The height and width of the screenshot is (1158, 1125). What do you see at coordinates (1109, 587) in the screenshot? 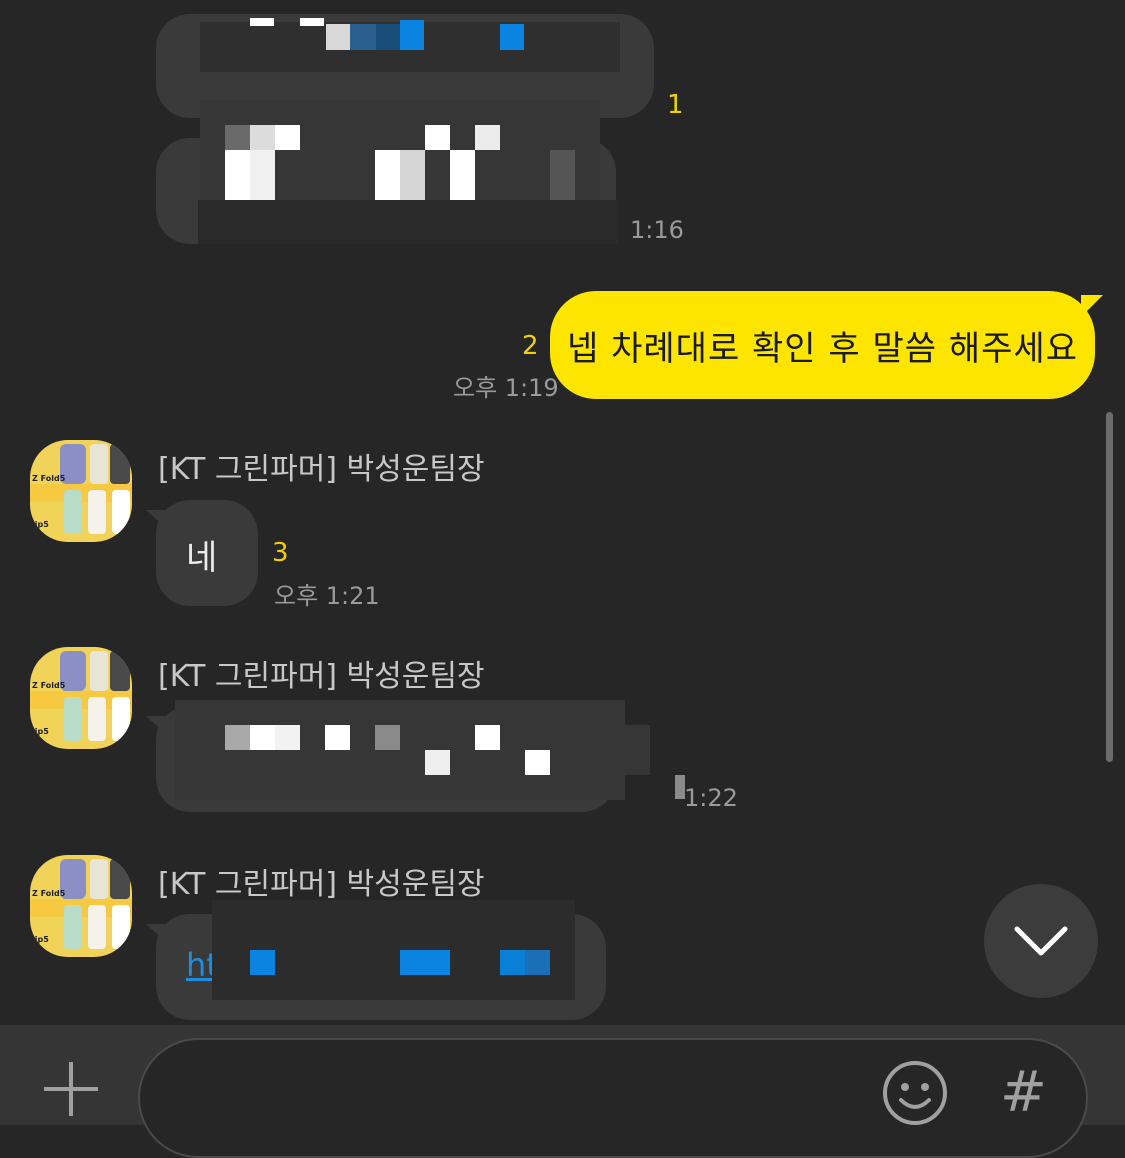
I see `scrollbar` at bounding box center [1109, 587].